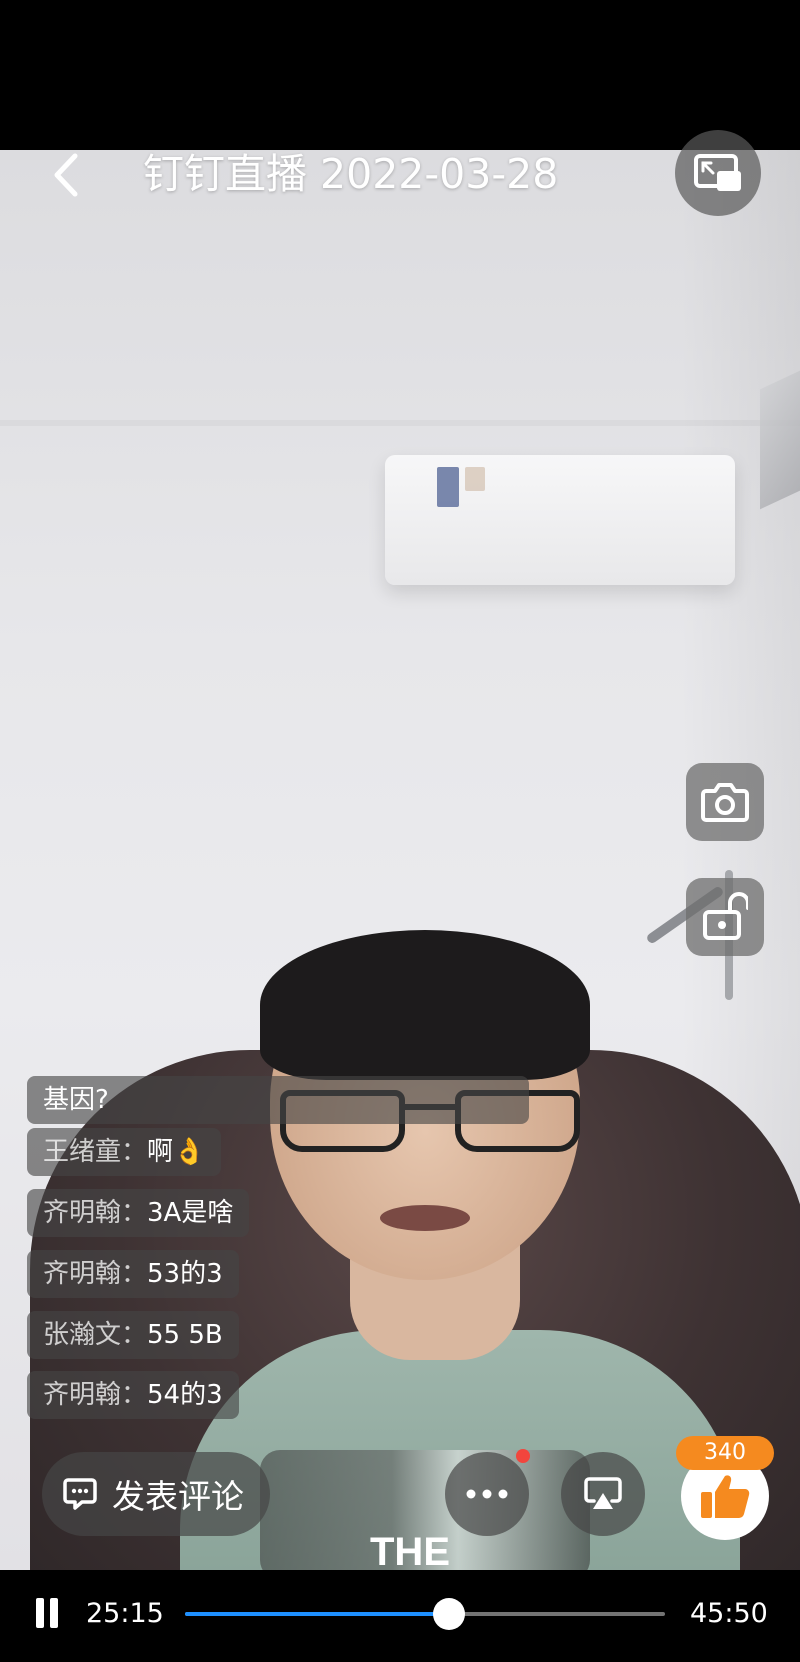  What do you see at coordinates (729, 1613) in the screenshot?
I see `total-time: 45:50` at bounding box center [729, 1613].